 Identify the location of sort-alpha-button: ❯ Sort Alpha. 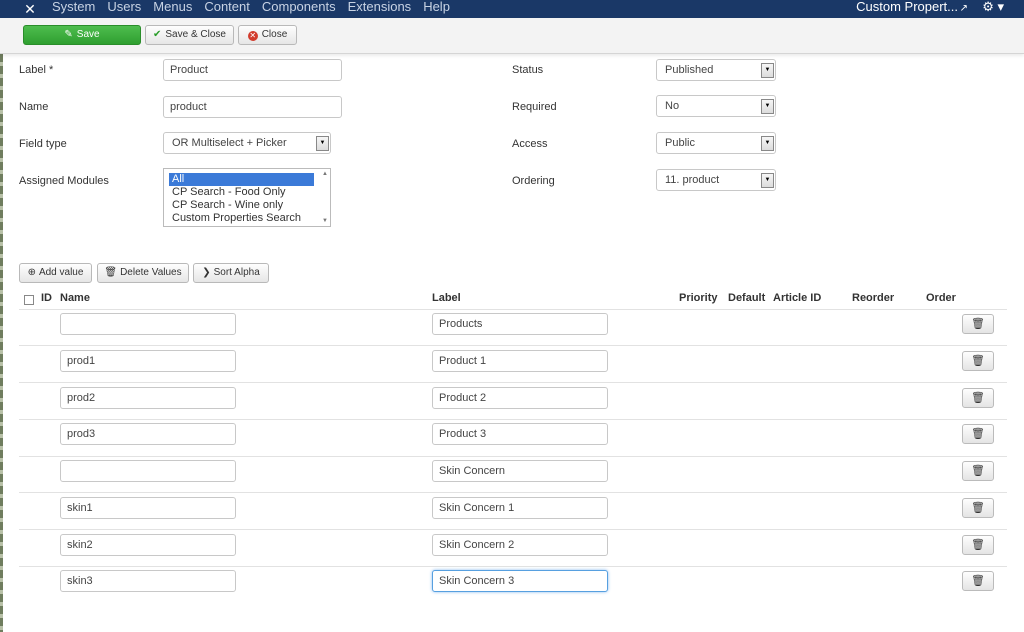
(231, 273).